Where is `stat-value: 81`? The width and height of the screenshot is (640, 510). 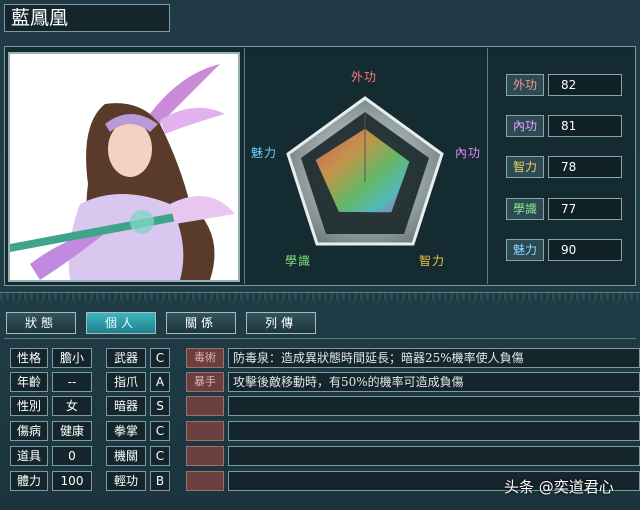
stat-value: 81 is located at coordinates (585, 126).